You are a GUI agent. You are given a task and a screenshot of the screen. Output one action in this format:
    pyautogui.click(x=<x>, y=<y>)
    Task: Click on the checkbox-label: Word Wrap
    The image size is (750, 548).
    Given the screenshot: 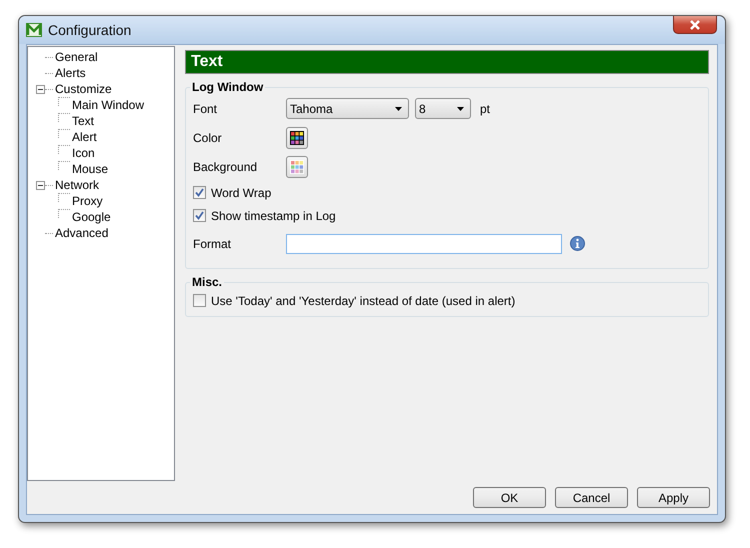 What is the action you would take?
    pyautogui.click(x=241, y=193)
    